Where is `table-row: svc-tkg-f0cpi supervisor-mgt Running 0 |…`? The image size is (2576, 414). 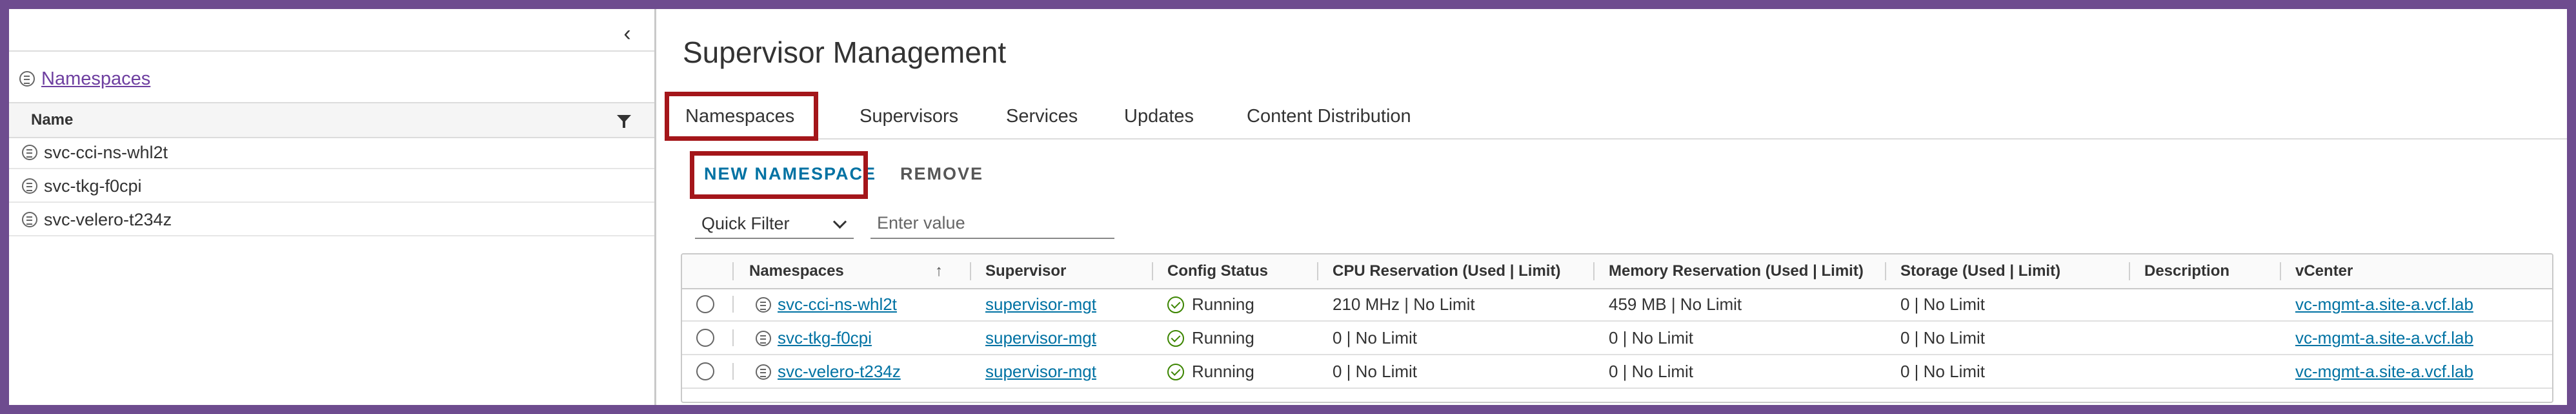
table-row: svc-tkg-f0cpi supervisor-mgt Running 0 |… is located at coordinates (1617, 338).